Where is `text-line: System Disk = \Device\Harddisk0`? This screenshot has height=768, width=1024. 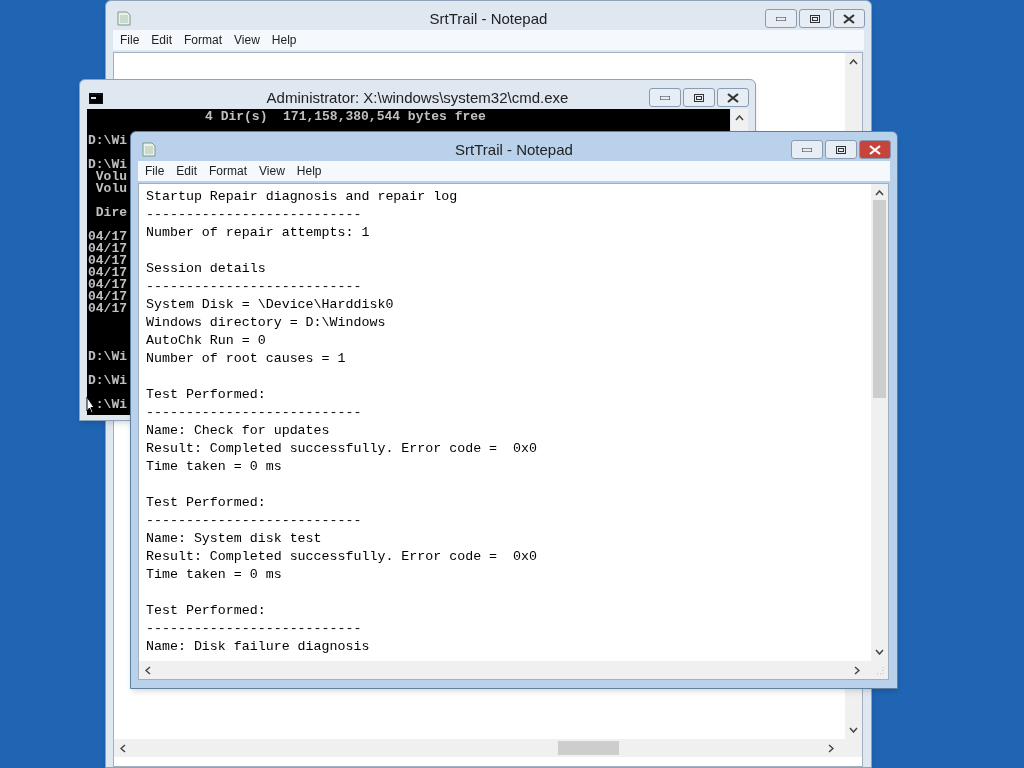 text-line: System Disk = \Device\Harddisk0 is located at coordinates (270, 305).